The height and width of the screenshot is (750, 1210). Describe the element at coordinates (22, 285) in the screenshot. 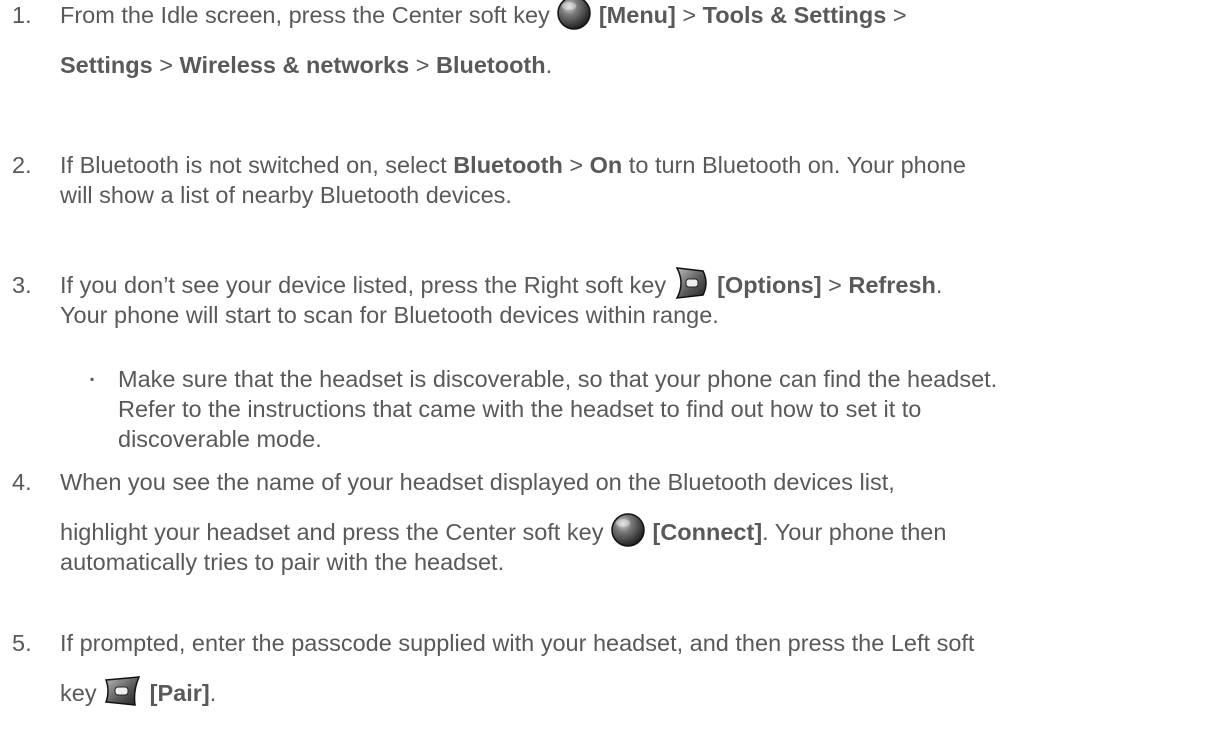

I see `step-number: 3.` at that location.